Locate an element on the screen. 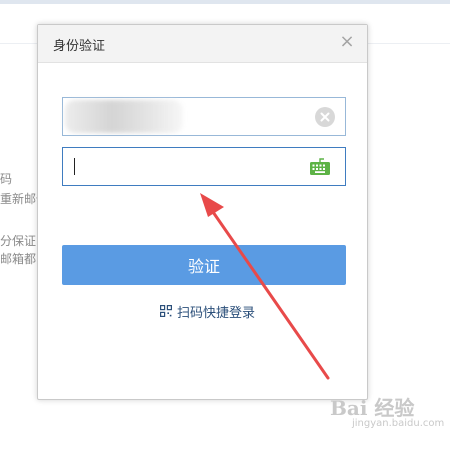  password-field is located at coordinates (204, 166).